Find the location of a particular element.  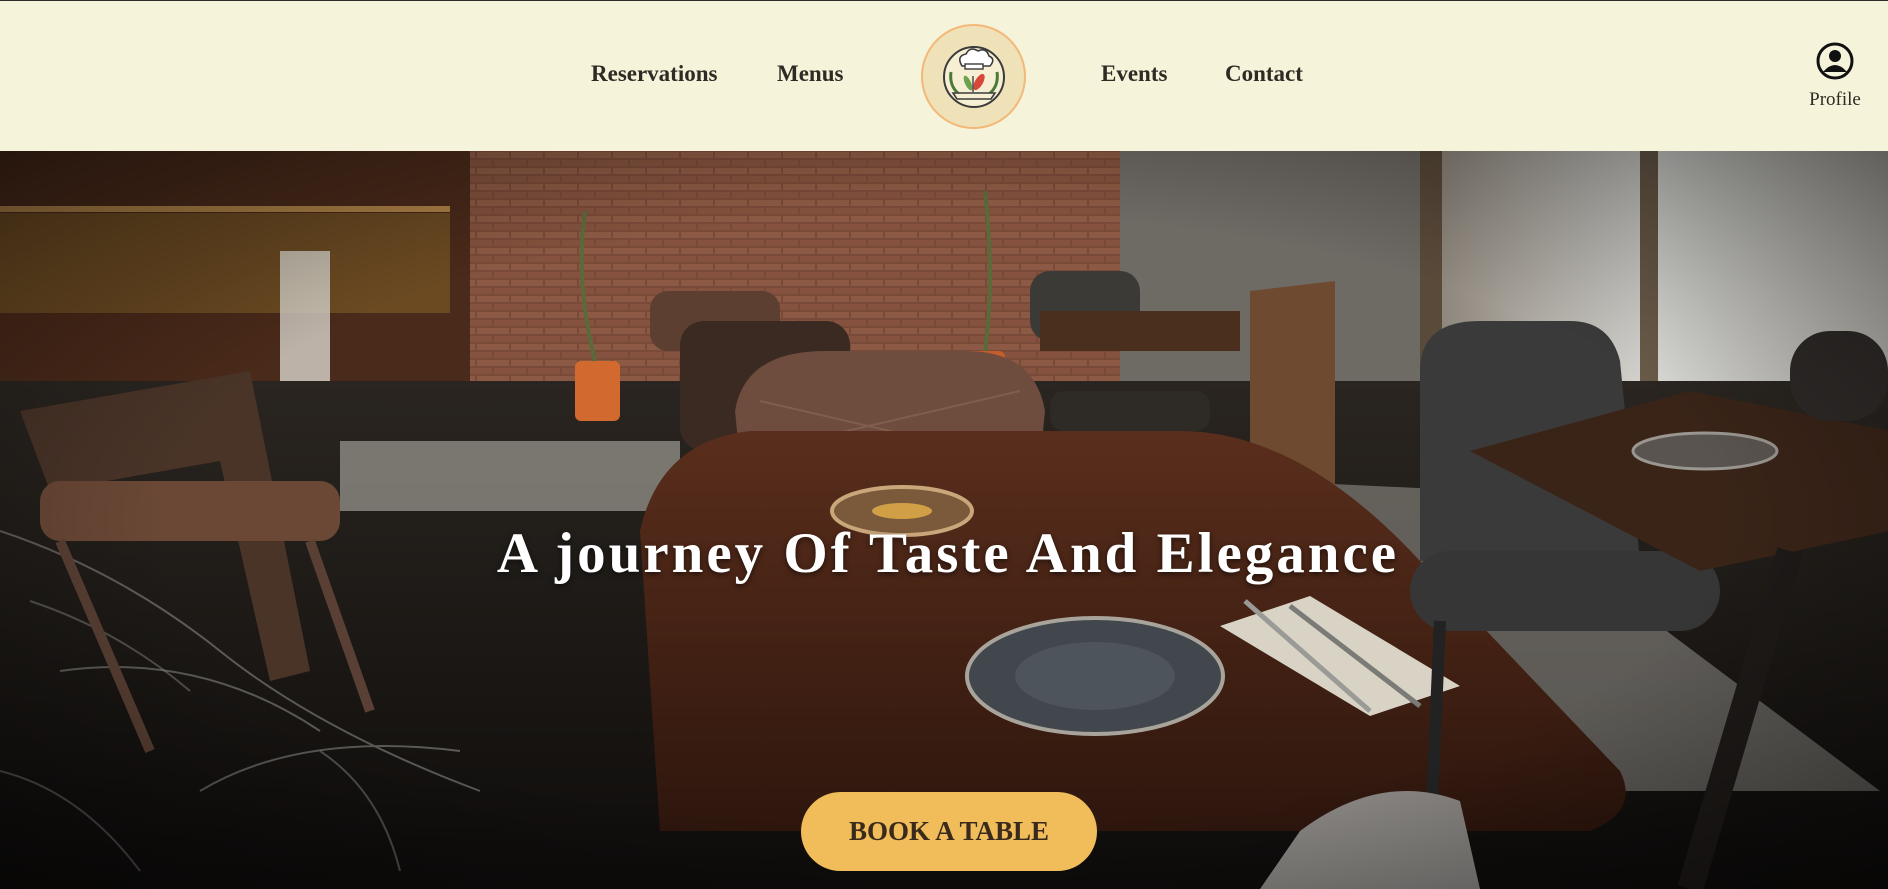

nav-reservations: Reservations is located at coordinates (654, 74).